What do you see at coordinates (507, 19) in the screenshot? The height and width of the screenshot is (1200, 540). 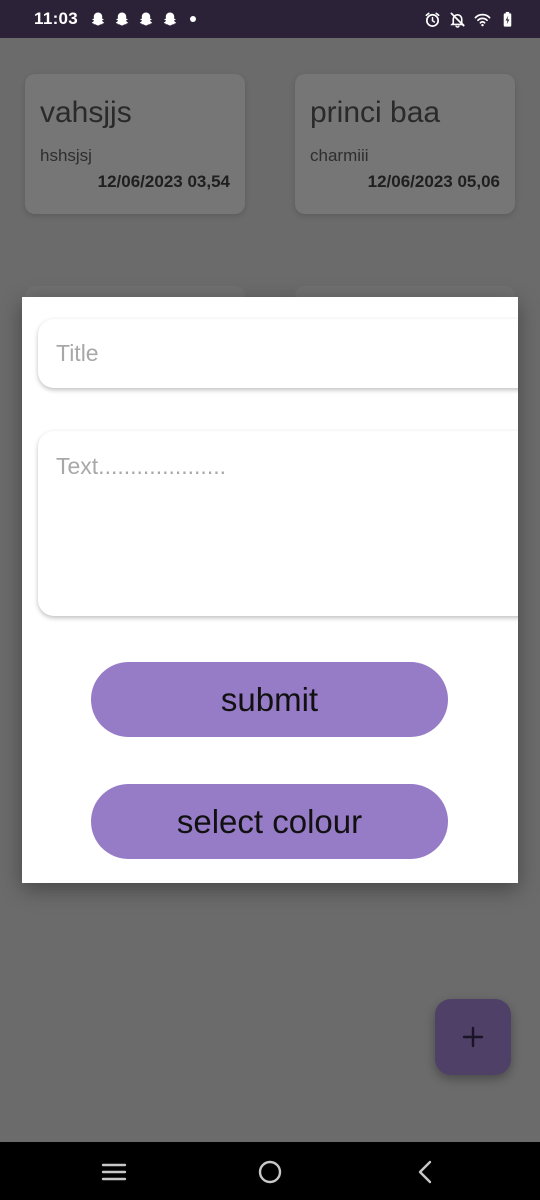 I see `battery-charging-icon` at bounding box center [507, 19].